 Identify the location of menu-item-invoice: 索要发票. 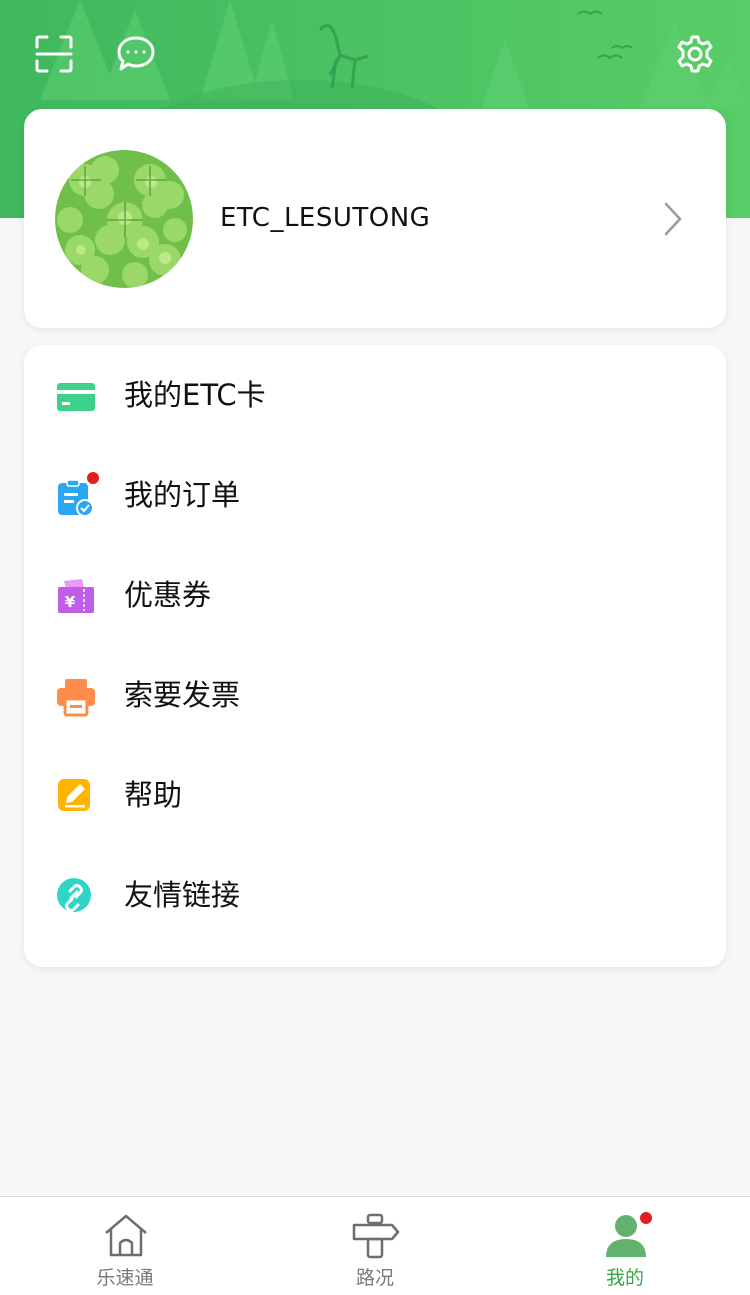
(375, 695).